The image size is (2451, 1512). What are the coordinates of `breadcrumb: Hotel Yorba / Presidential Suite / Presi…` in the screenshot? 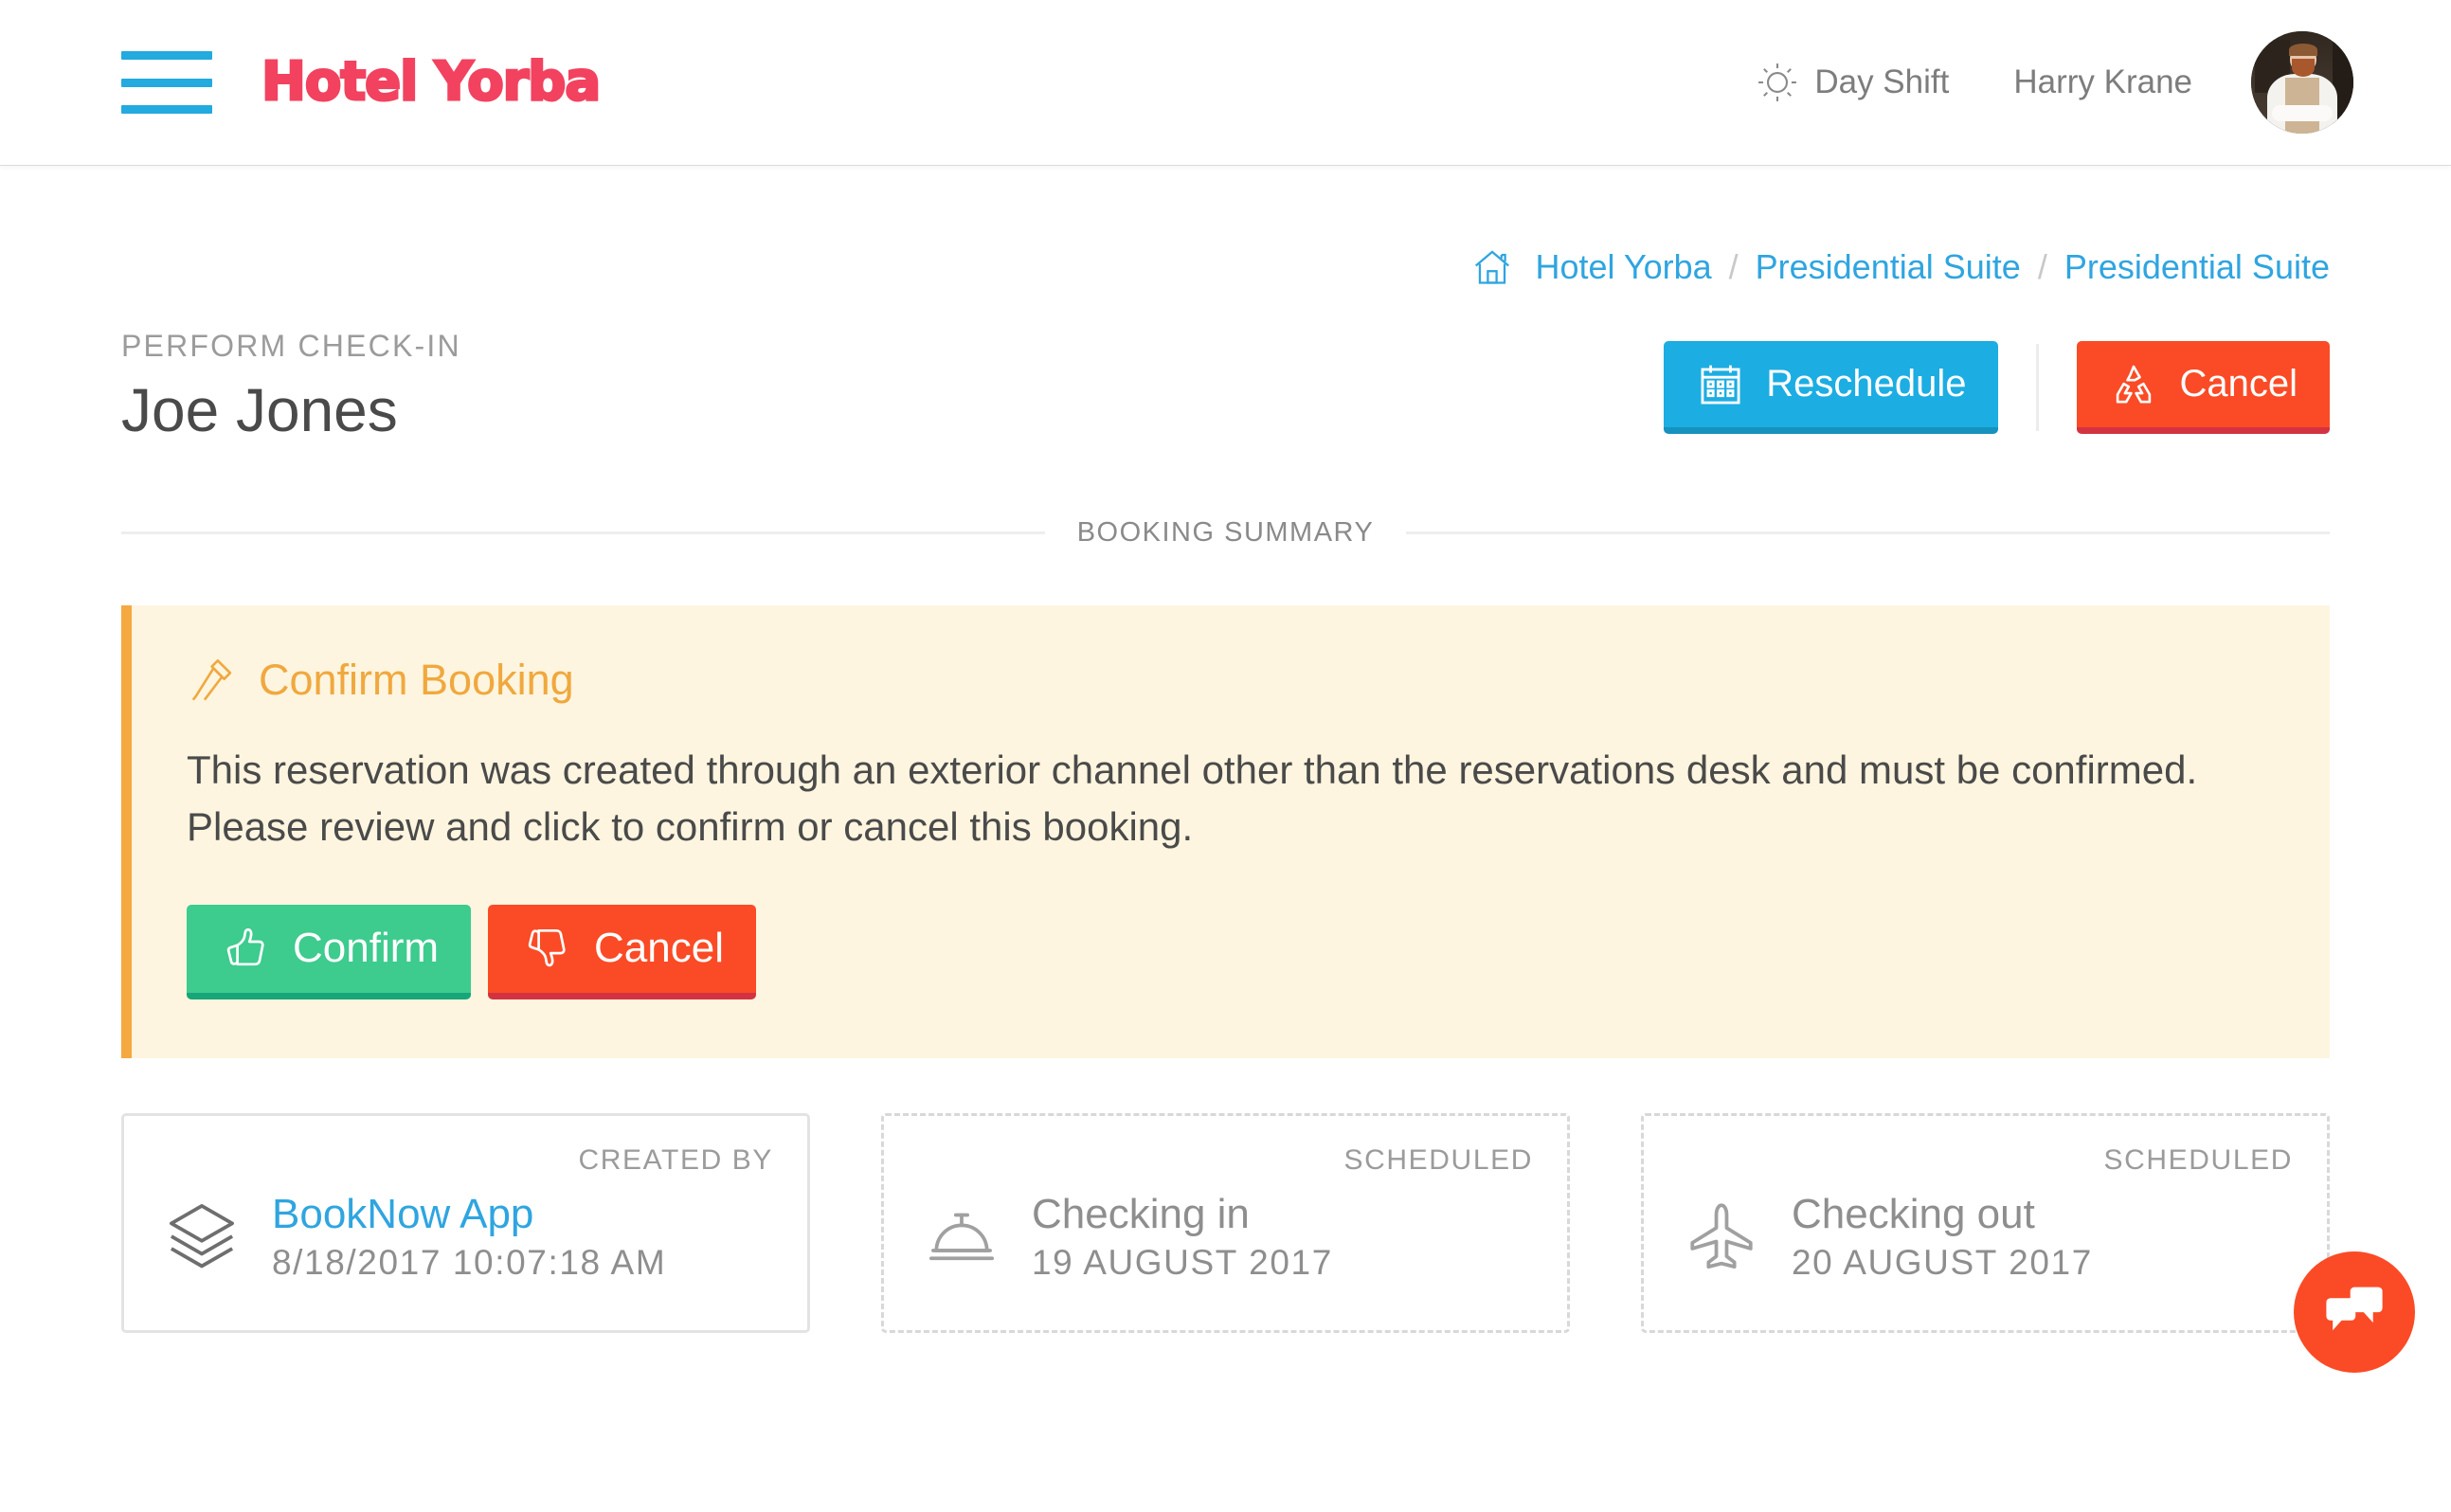 It's located at (1225, 227).